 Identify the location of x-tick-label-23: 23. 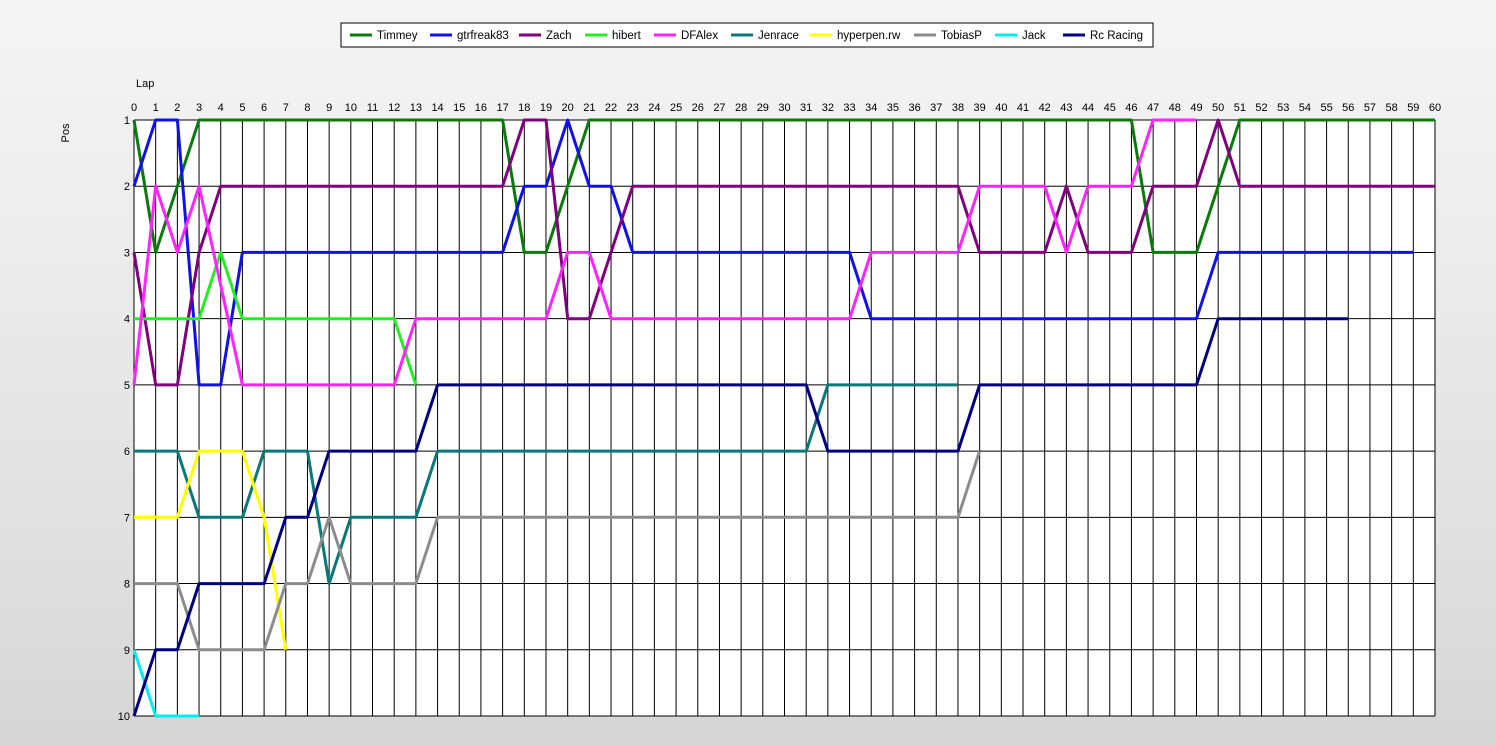
(633, 108).